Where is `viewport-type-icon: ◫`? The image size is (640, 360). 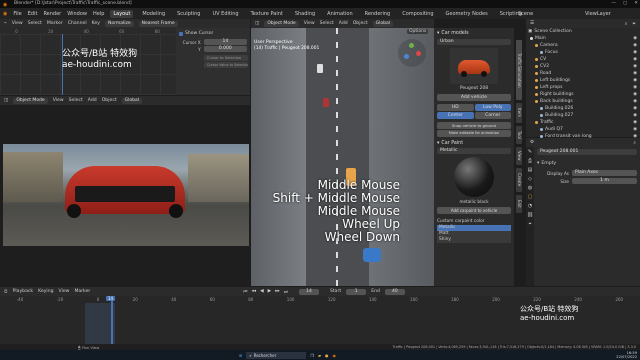
viewport-type-icon: ◫ is located at coordinates (6, 100).